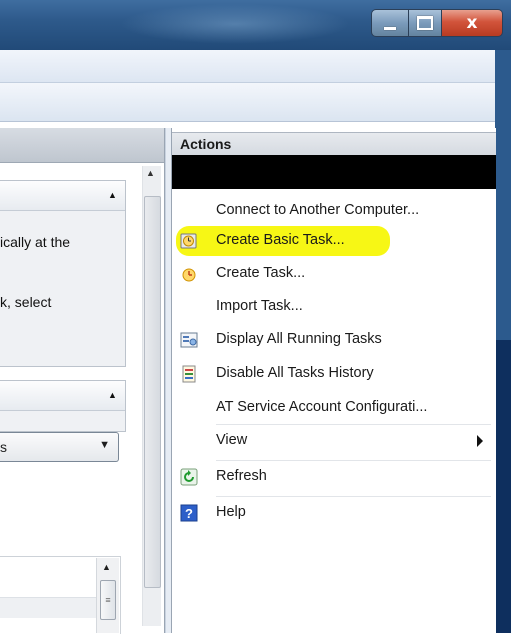 This screenshot has width=511, height=634. I want to click on action-view: View, so click(334, 441).